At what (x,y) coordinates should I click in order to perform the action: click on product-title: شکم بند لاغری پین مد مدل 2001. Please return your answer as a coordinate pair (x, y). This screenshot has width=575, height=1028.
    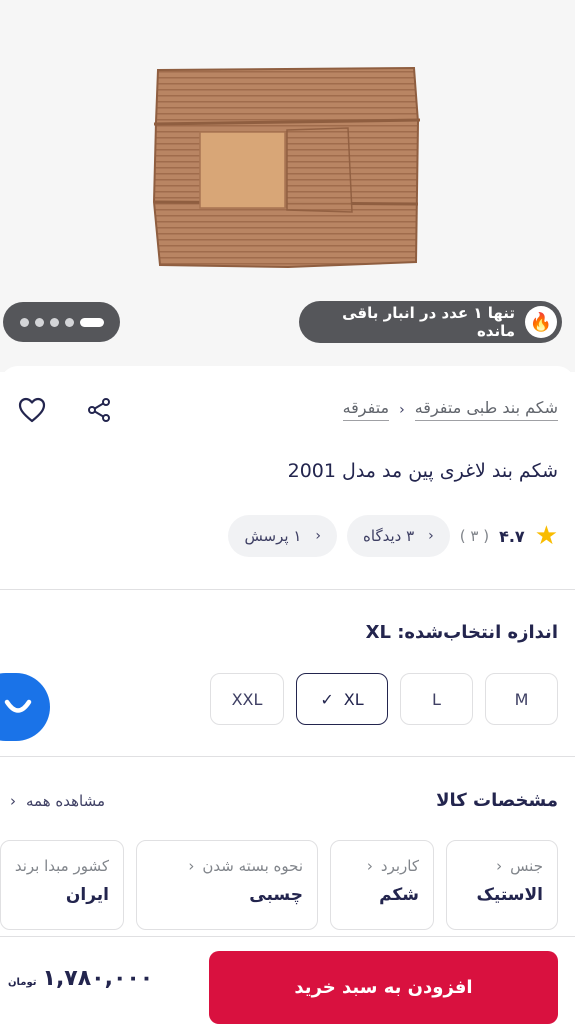
    Looking at the image, I should click on (422, 471).